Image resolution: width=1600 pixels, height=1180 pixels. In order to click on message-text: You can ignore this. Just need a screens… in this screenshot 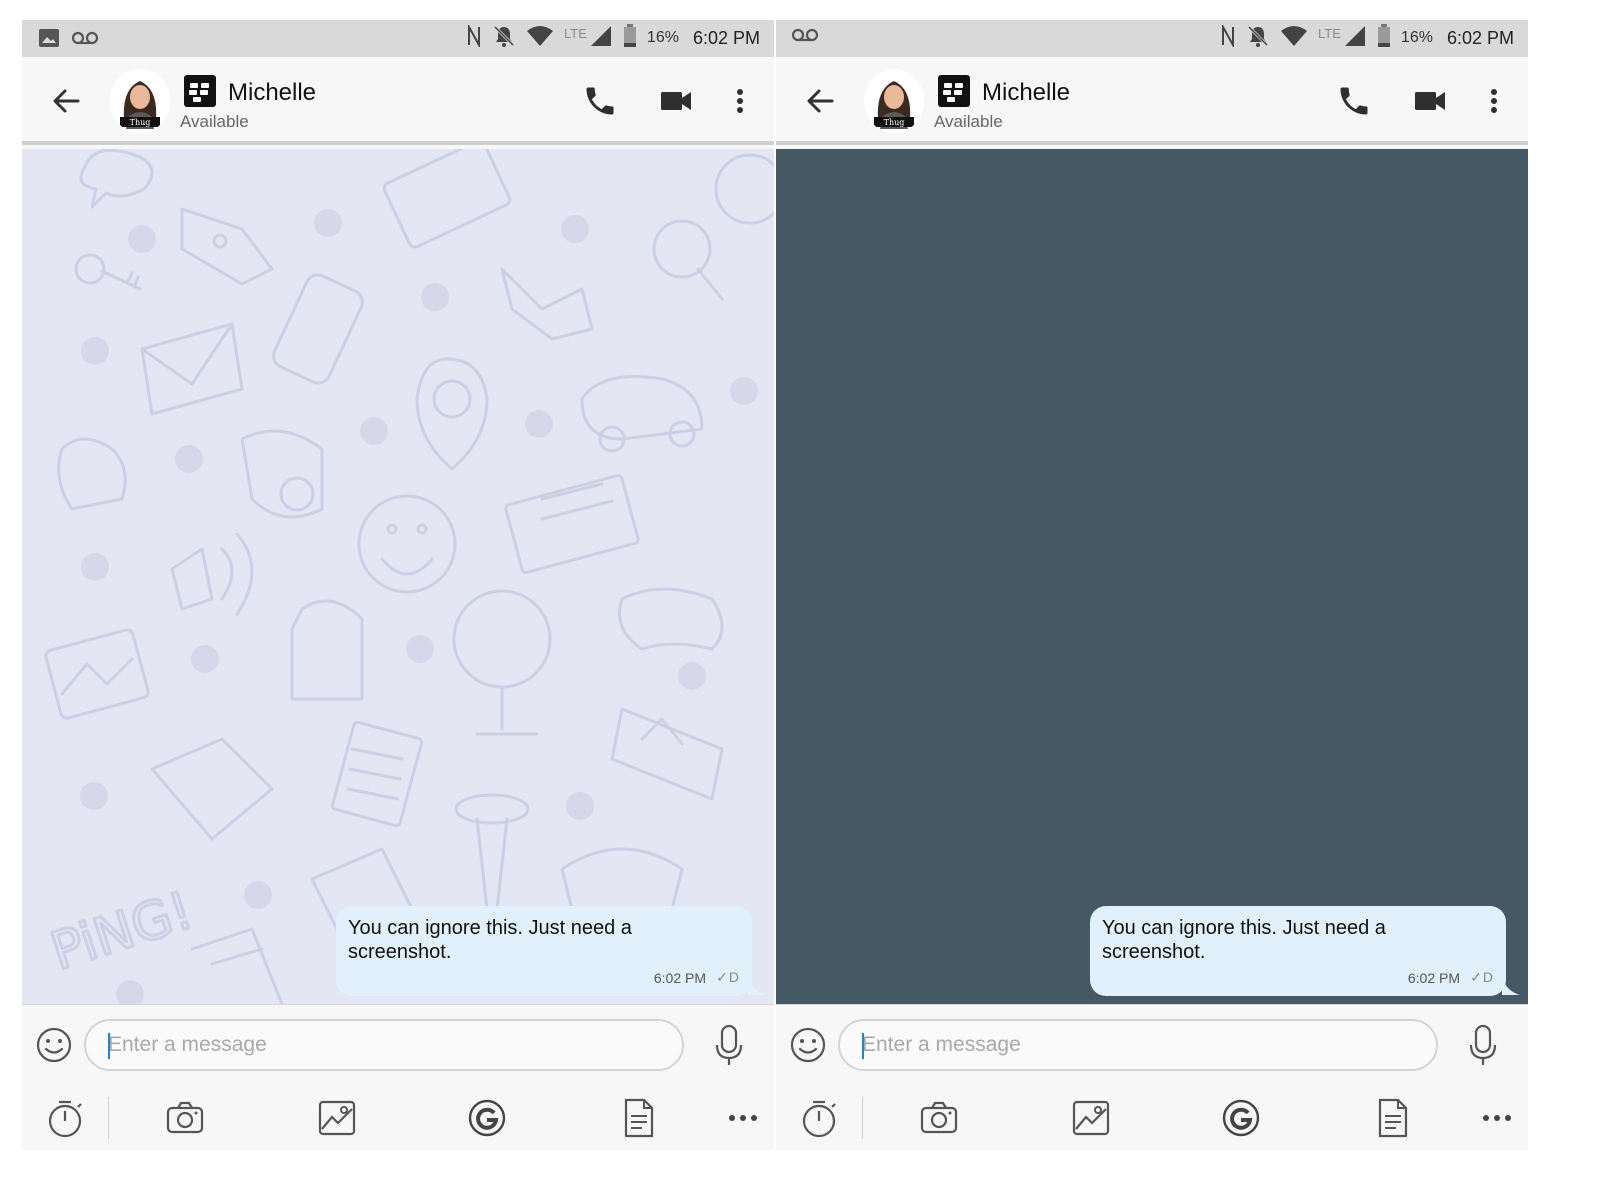, I will do `click(490, 940)`.